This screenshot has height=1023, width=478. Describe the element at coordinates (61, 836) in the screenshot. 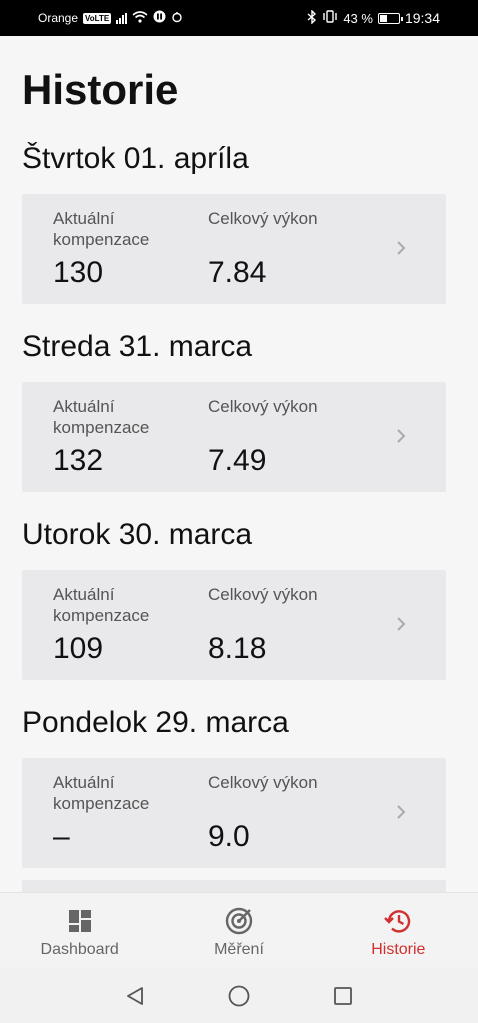

I see `compensation-value: –` at that location.